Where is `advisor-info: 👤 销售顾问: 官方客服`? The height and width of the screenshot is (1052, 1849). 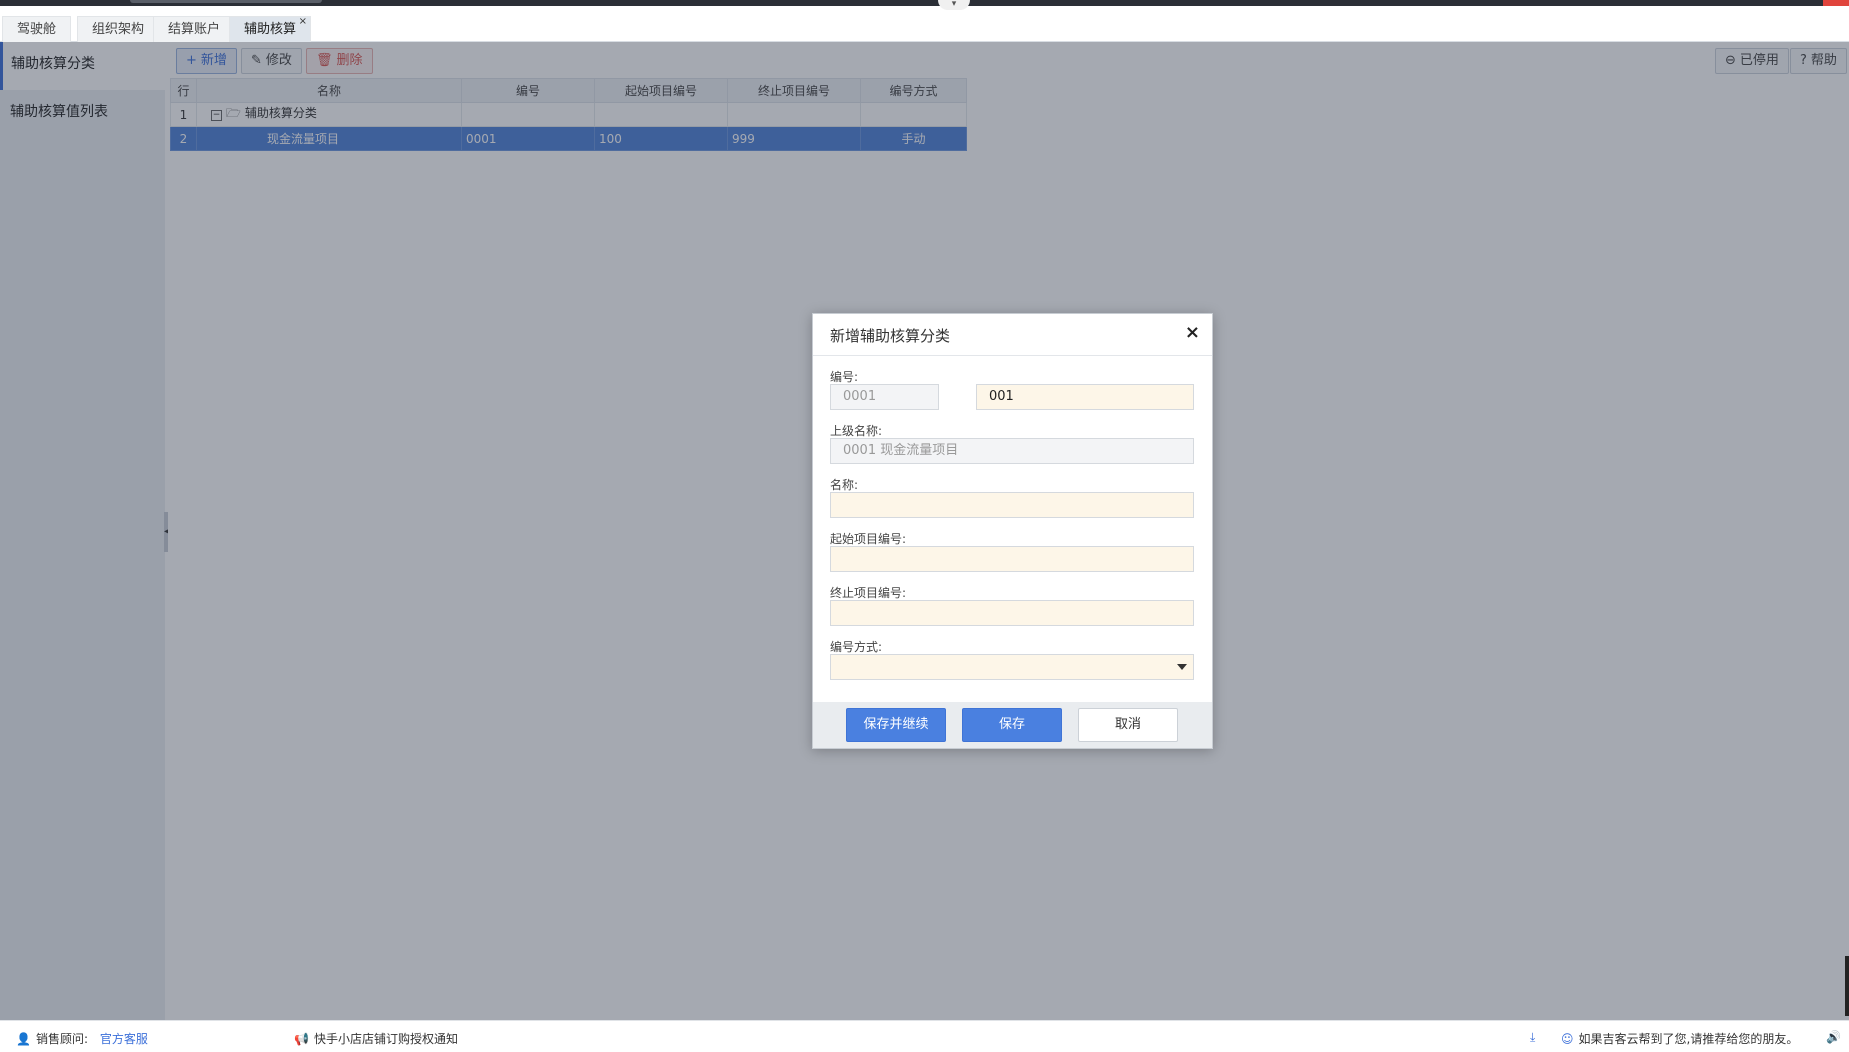
advisor-info: 👤 销售顾问: 官方客服 is located at coordinates (82, 1038).